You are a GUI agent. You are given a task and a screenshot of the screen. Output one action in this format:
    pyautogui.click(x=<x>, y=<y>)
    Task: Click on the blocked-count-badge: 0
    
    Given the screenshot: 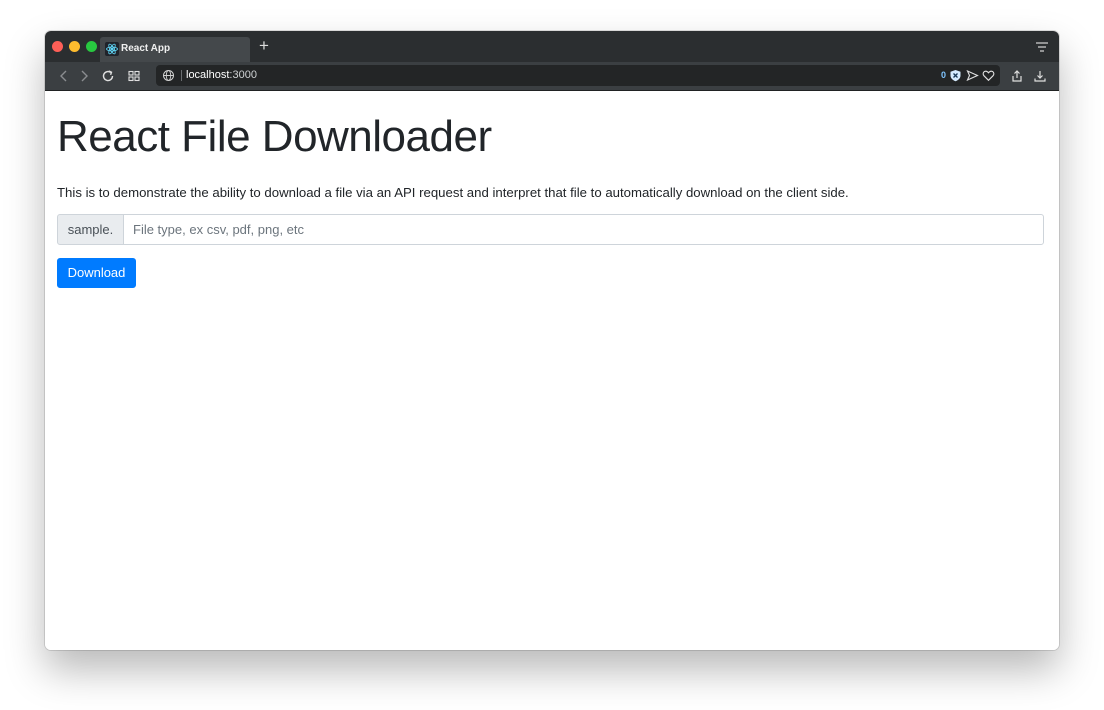 What is the action you would take?
    pyautogui.click(x=944, y=75)
    